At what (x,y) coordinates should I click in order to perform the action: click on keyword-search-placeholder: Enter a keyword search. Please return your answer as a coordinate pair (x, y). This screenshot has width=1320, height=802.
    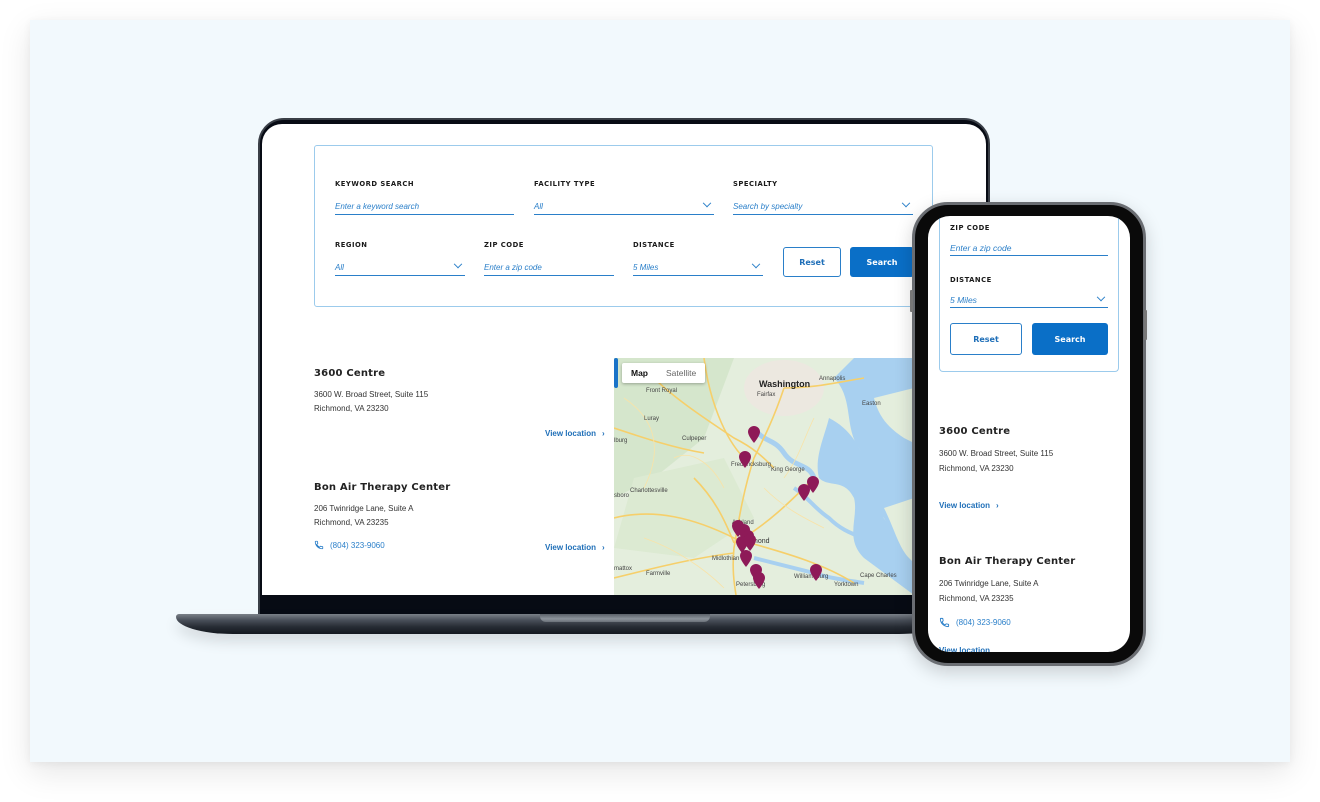
    Looking at the image, I should click on (377, 206).